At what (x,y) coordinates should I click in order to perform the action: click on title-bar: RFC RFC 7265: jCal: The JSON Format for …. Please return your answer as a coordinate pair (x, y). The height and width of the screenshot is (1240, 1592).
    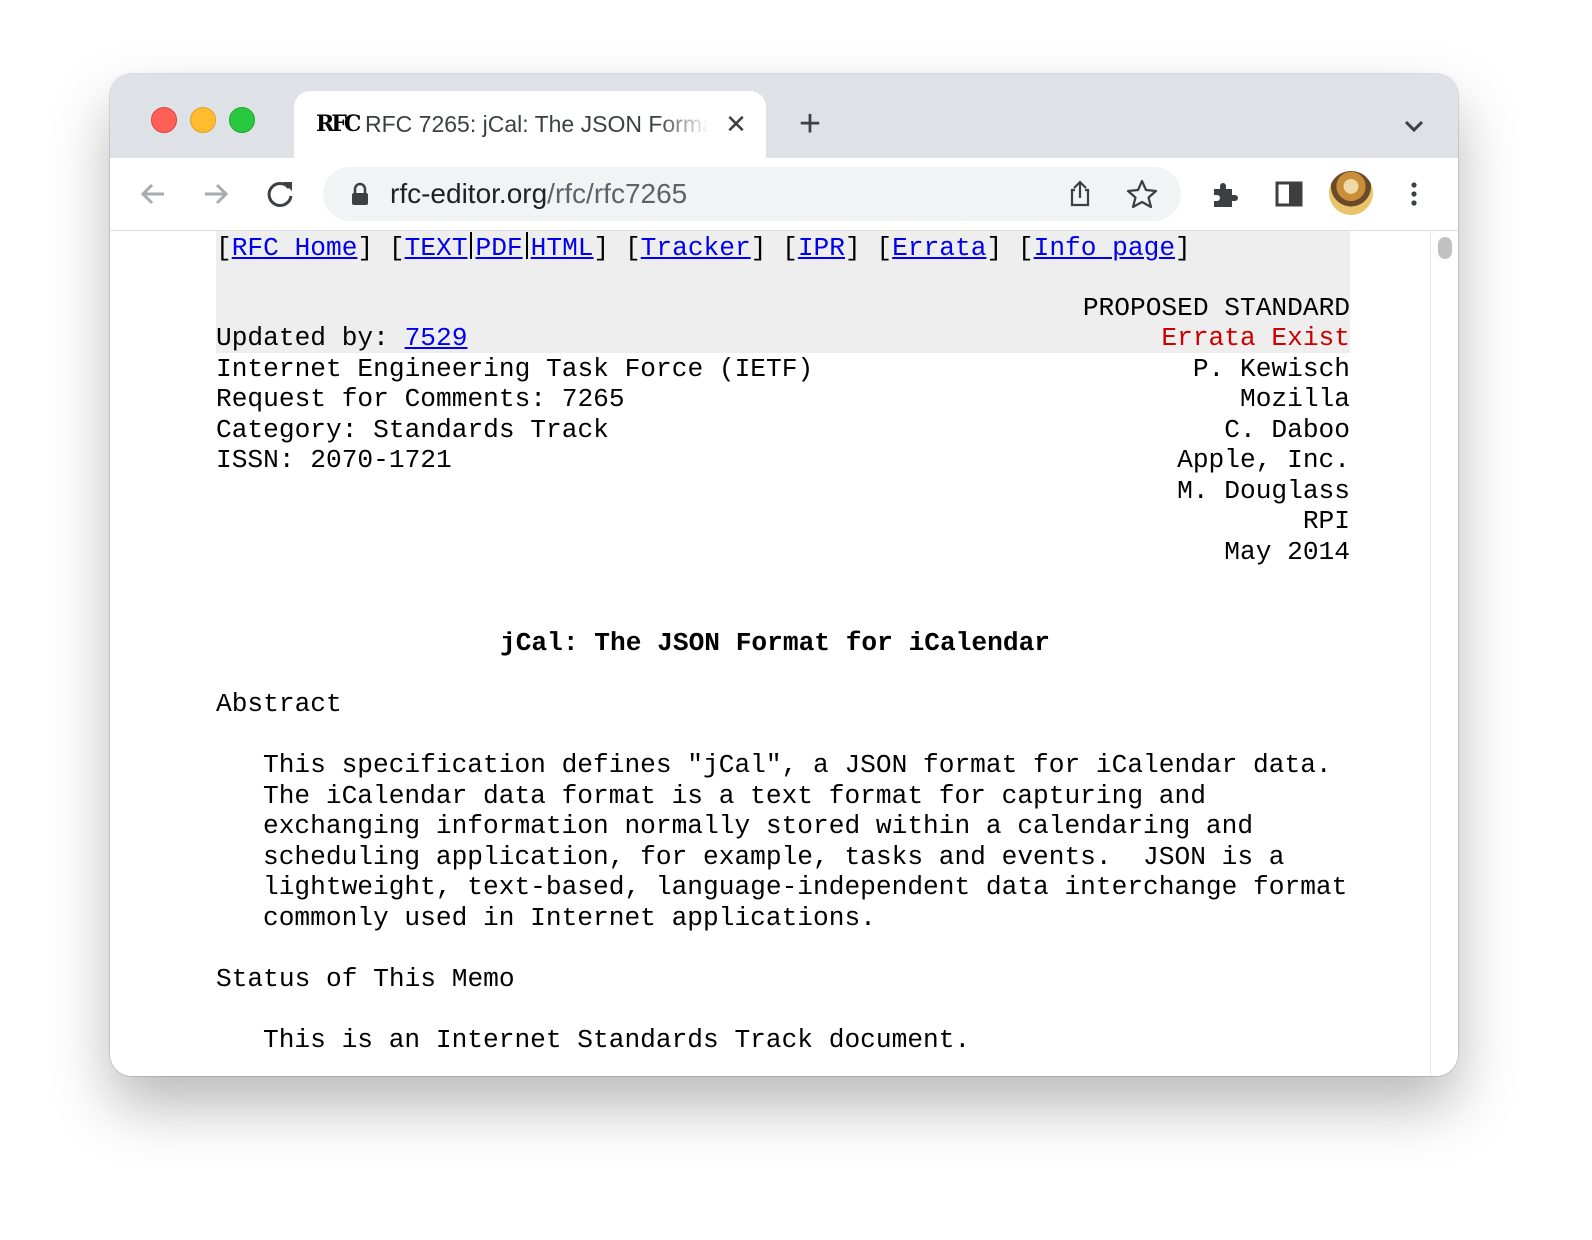
    Looking at the image, I should click on (784, 116).